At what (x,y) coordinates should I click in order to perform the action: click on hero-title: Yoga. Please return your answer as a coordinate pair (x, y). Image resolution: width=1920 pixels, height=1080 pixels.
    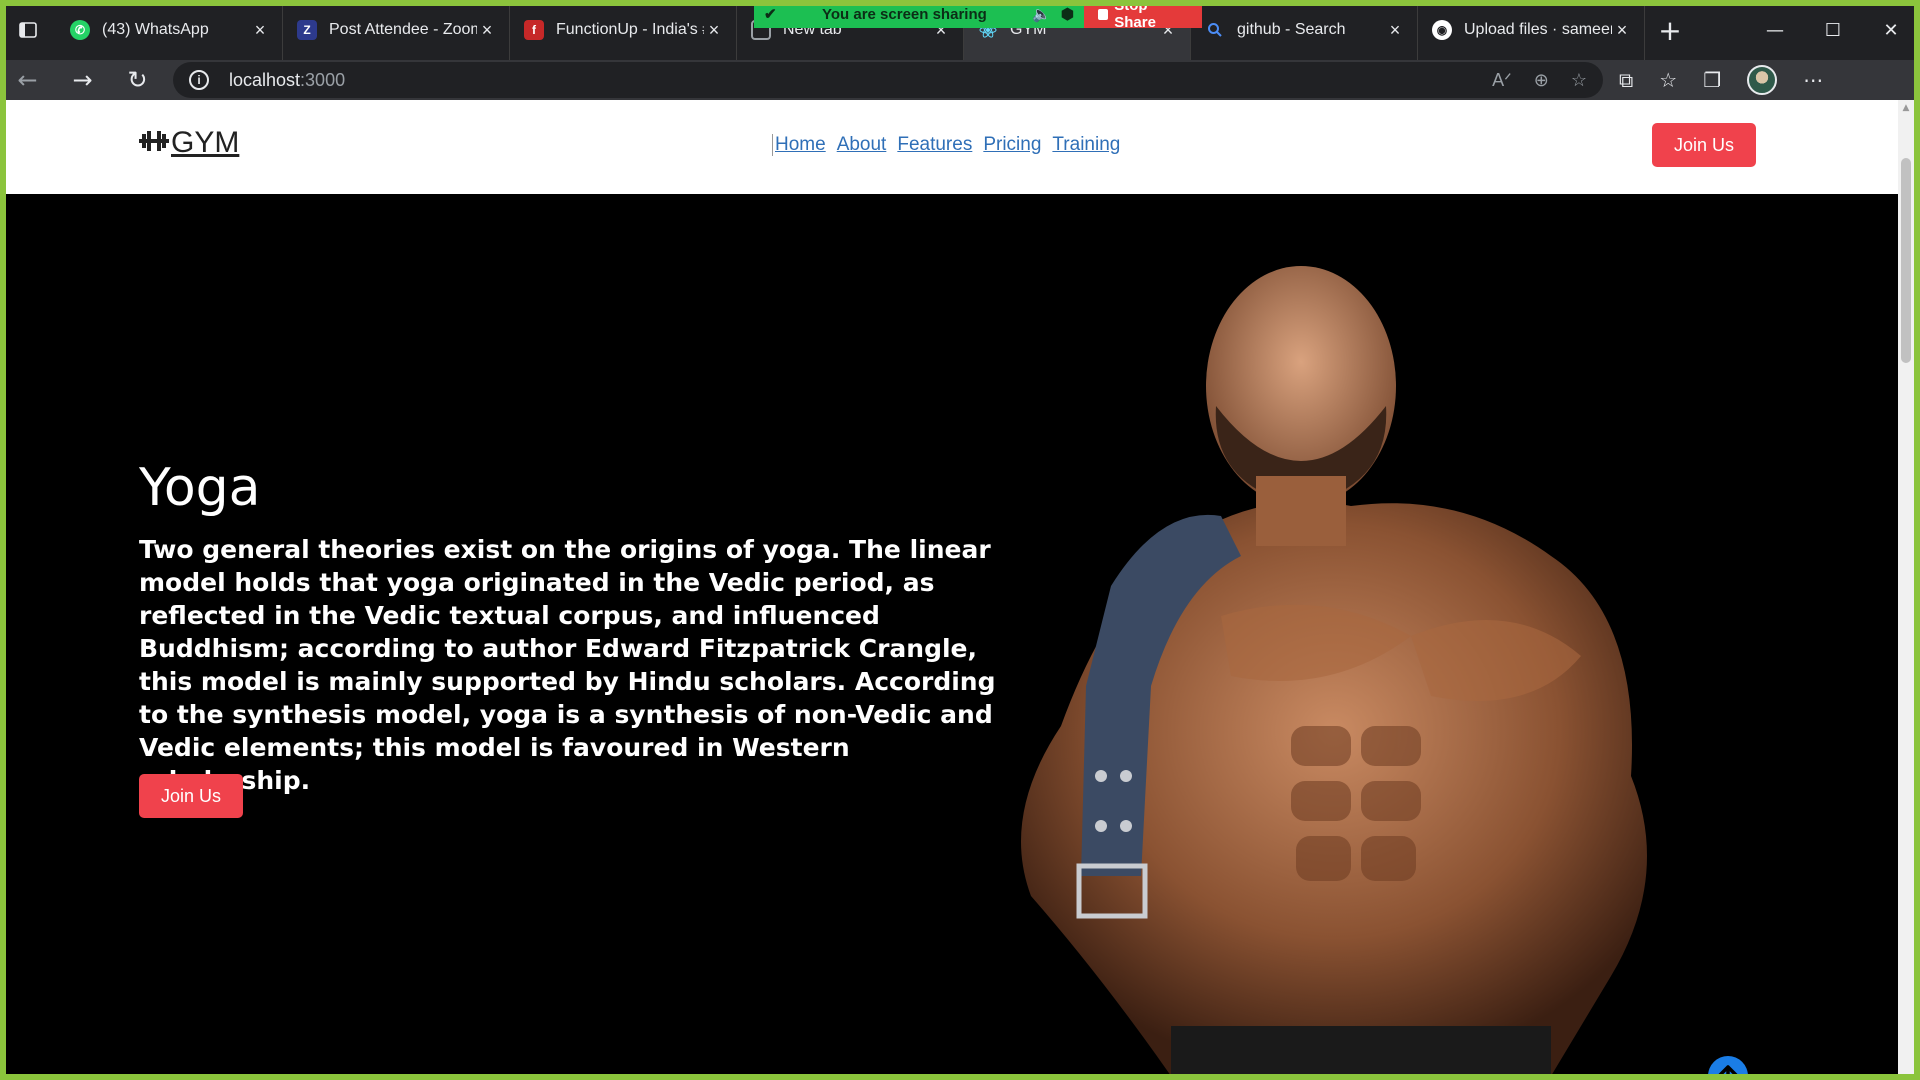
    Looking at the image, I should click on (200, 488).